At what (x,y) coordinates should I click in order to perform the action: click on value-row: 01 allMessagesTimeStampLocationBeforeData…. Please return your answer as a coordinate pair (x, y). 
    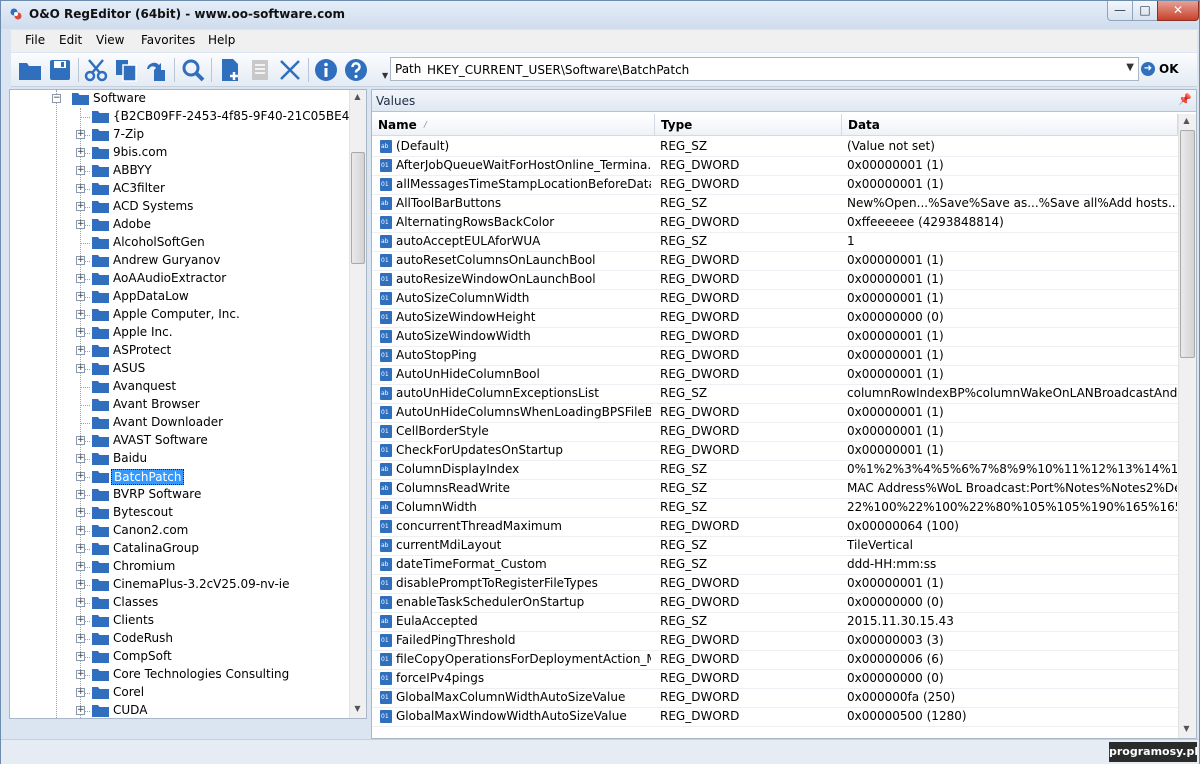
    Looking at the image, I should click on (775, 185).